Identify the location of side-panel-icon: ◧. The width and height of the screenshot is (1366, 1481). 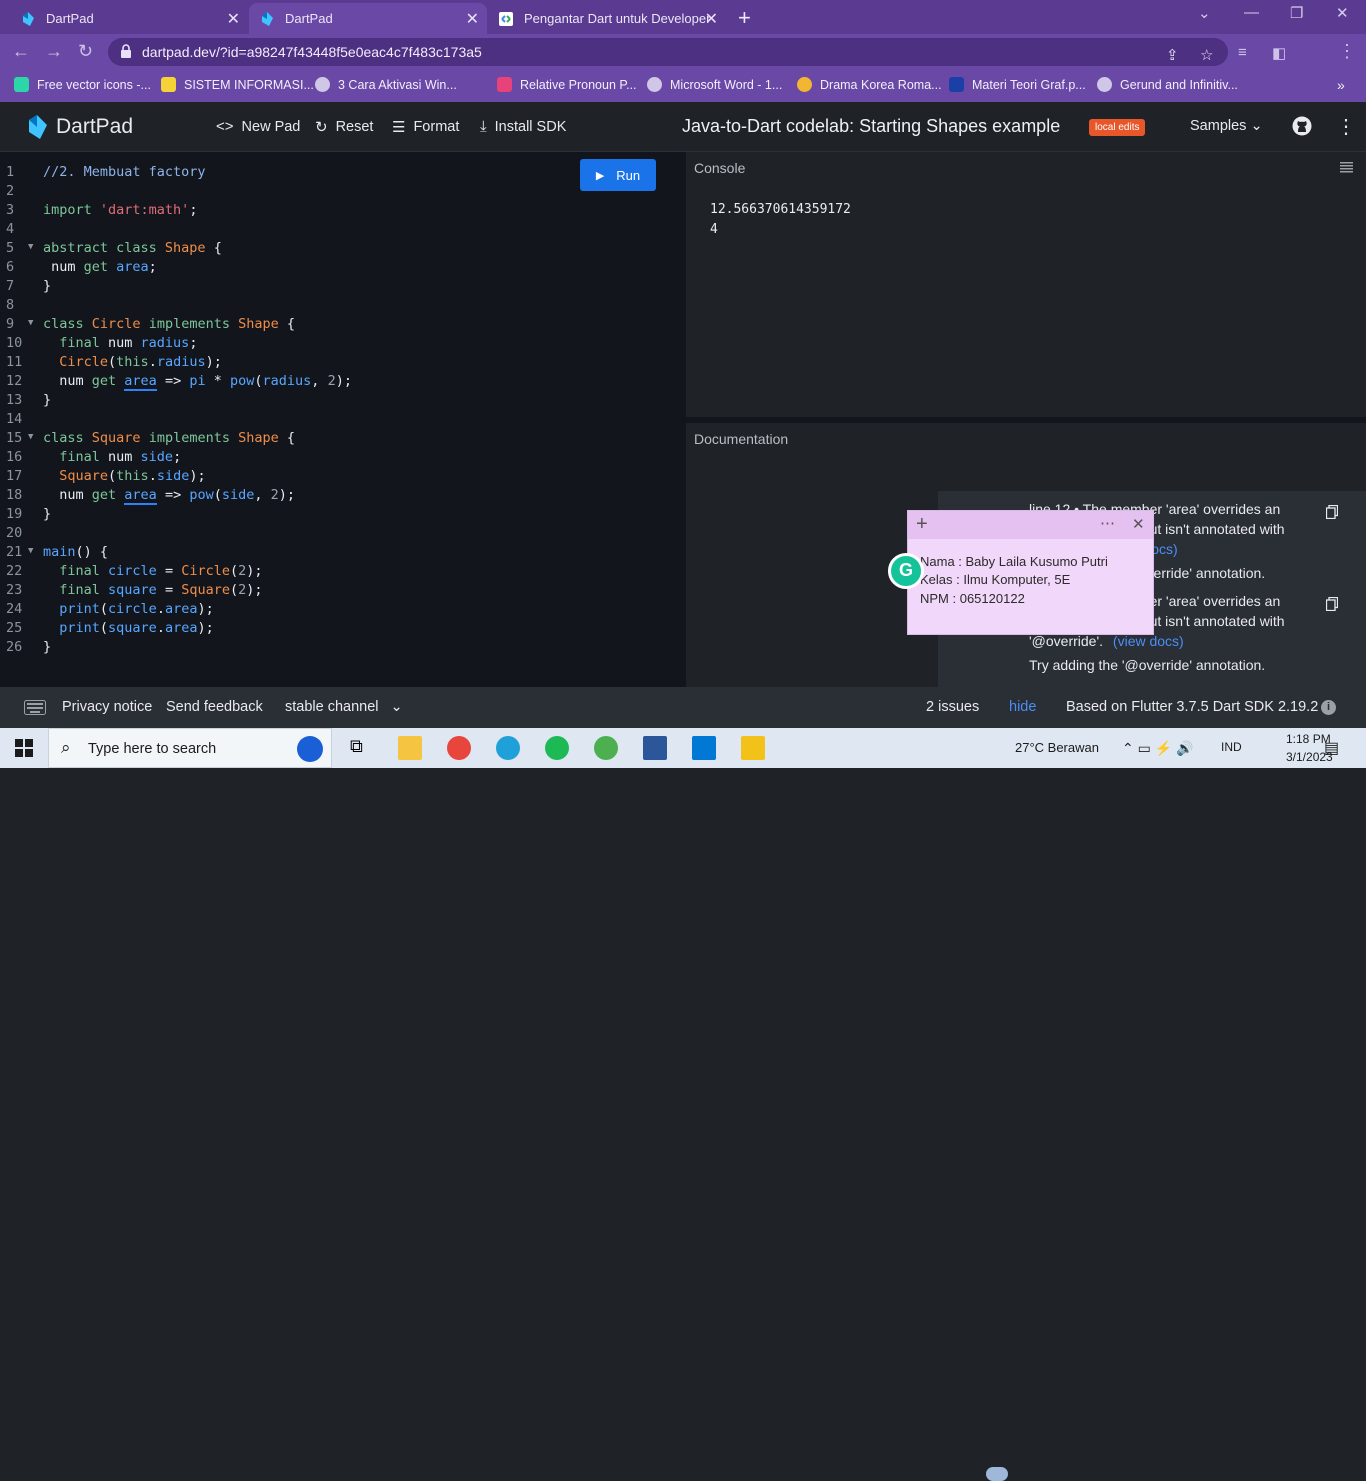
(1279, 53).